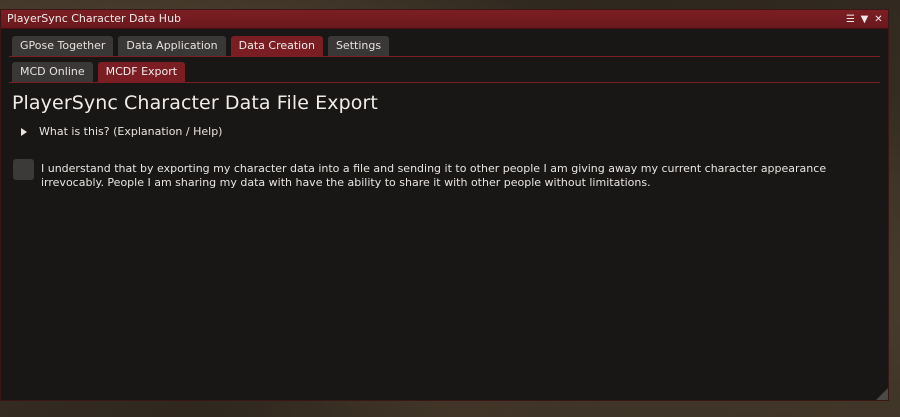  I want to click on page-title: PlayerSync Character Data File Export, so click(195, 103).